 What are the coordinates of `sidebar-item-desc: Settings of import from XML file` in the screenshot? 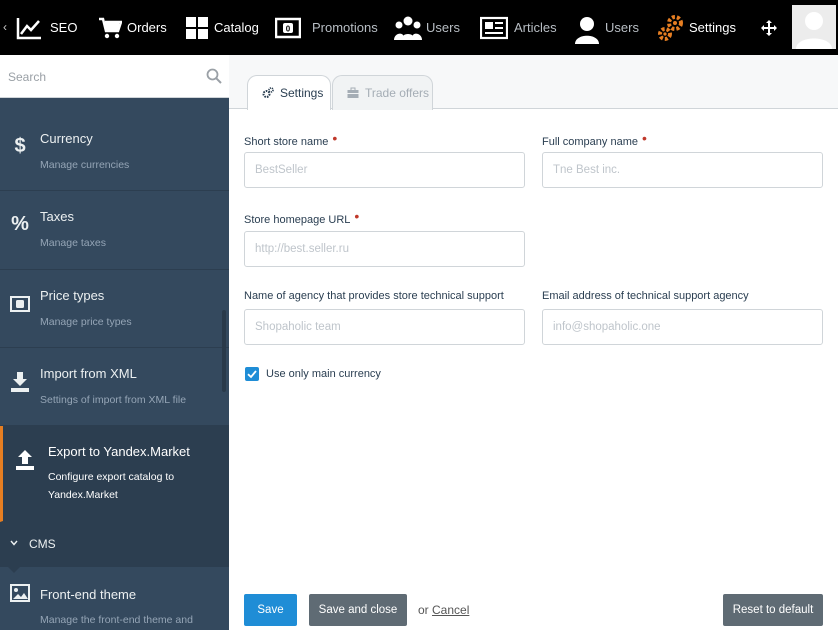 It's located at (113, 400).